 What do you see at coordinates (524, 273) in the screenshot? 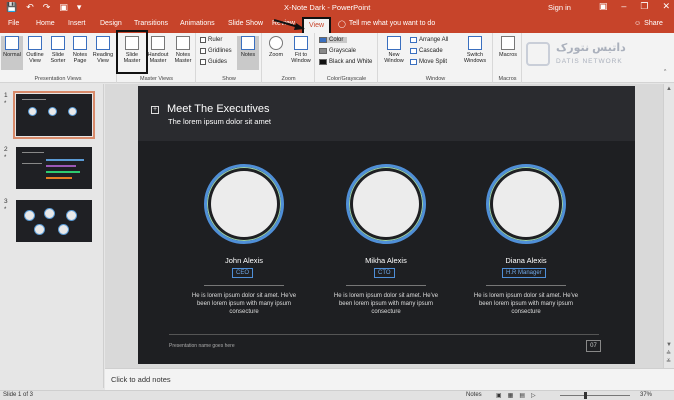
I see `executive-role-badge: H.R Manager` at bounding box center [524, 273].